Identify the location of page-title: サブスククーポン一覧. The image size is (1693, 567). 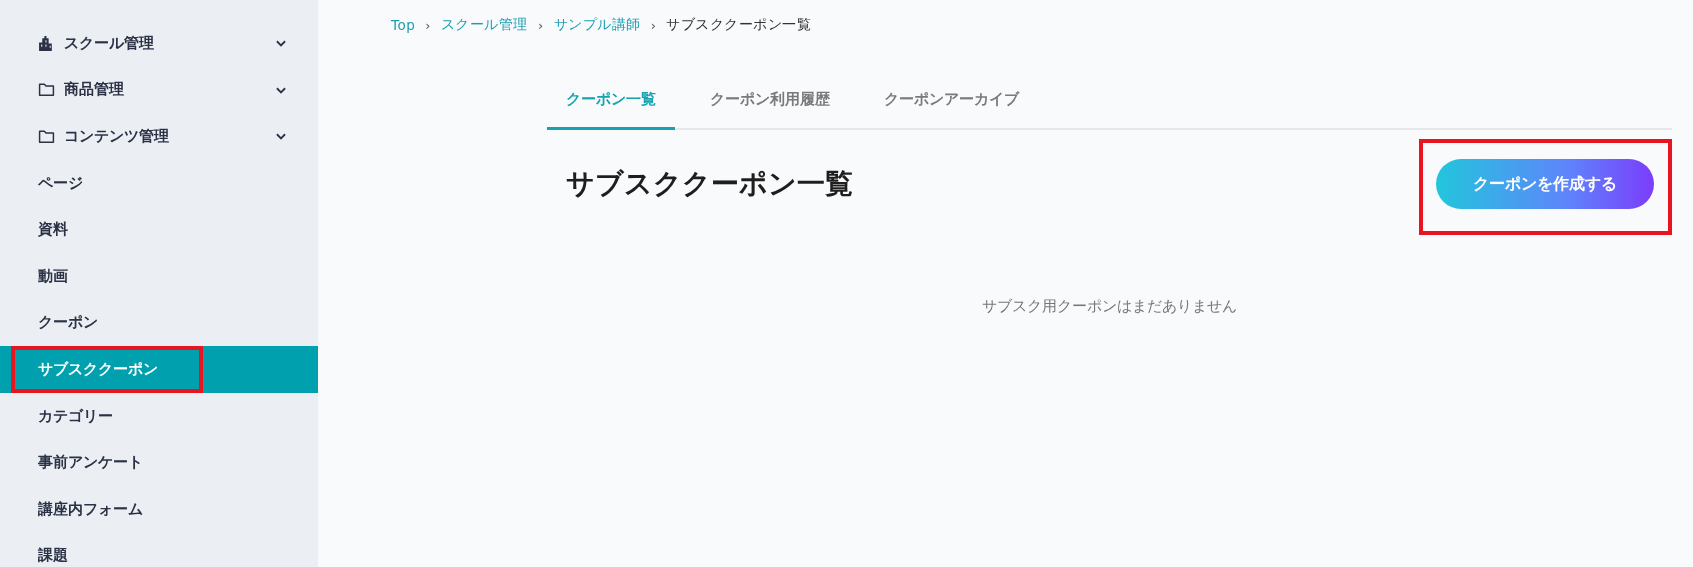
(709, 184).